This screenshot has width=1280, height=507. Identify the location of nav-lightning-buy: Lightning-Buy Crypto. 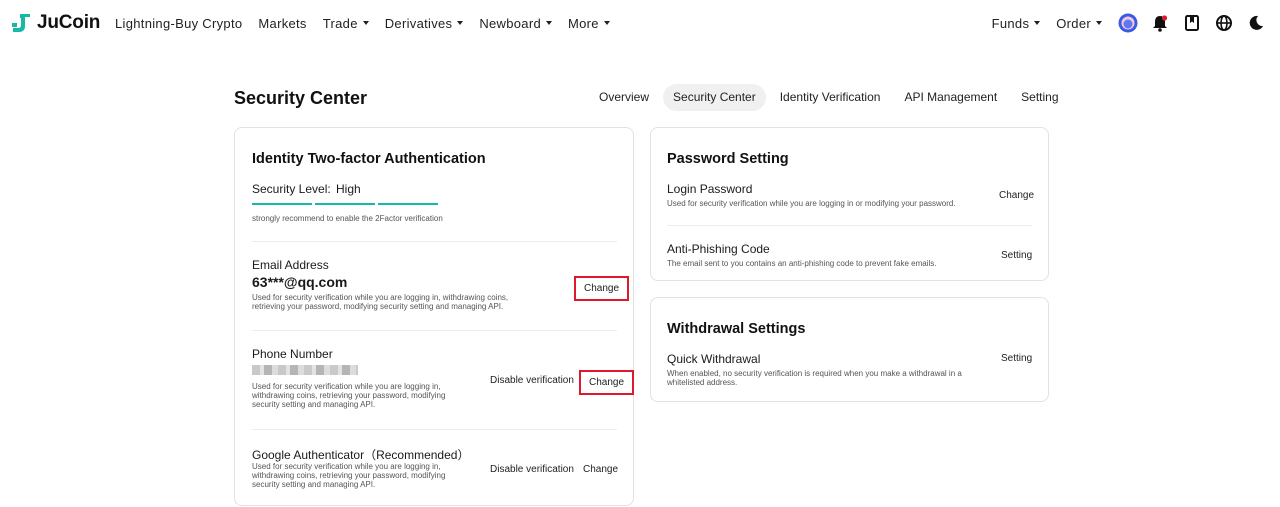
(178, 23).